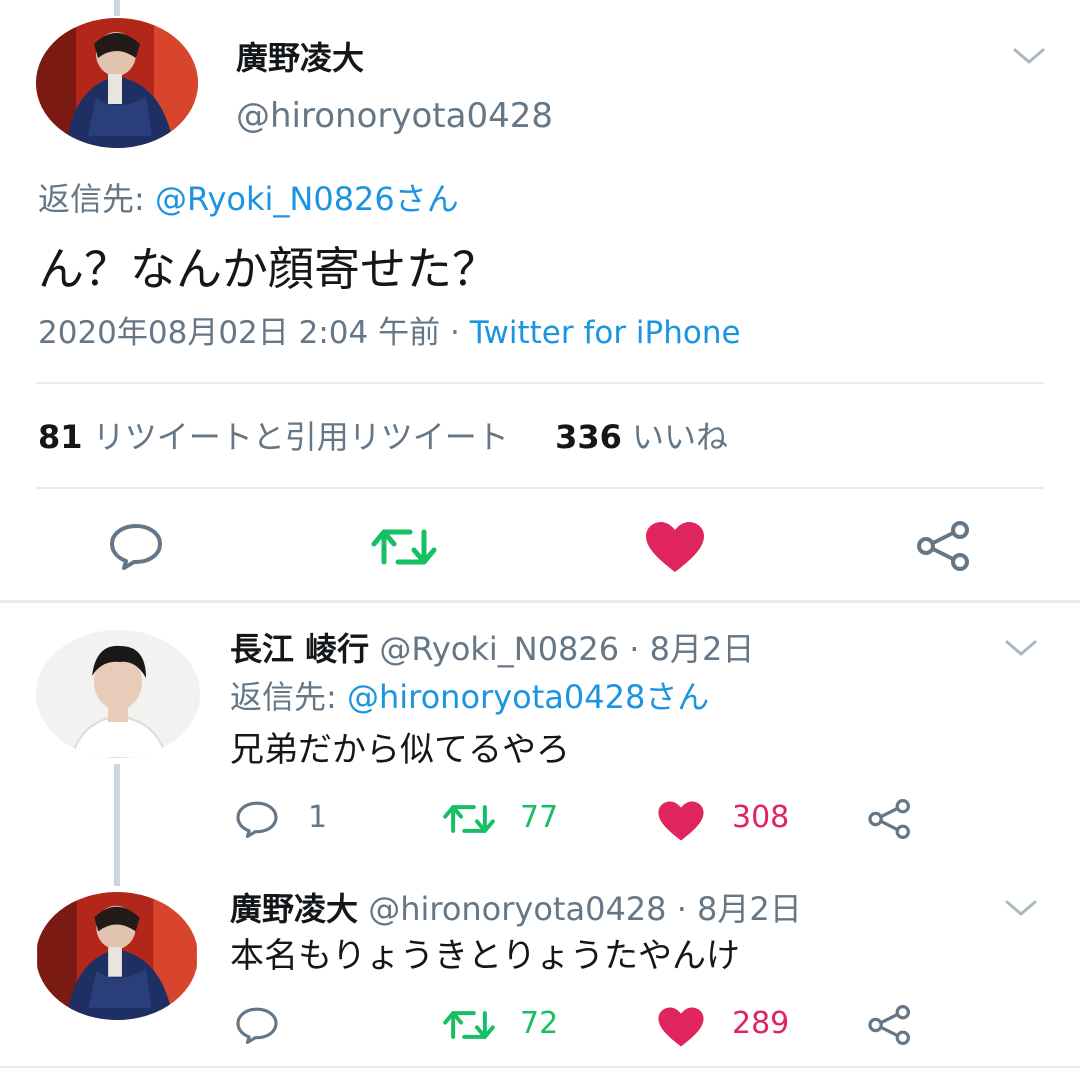 Image resolution: width=1080 pixels, height=1080 pixels. What do you see at coordinates (485, 956) in the screenshot?
I see `reply-text: 本名もりょうきとりょうたやんけ` at bounding box center [485, 956].